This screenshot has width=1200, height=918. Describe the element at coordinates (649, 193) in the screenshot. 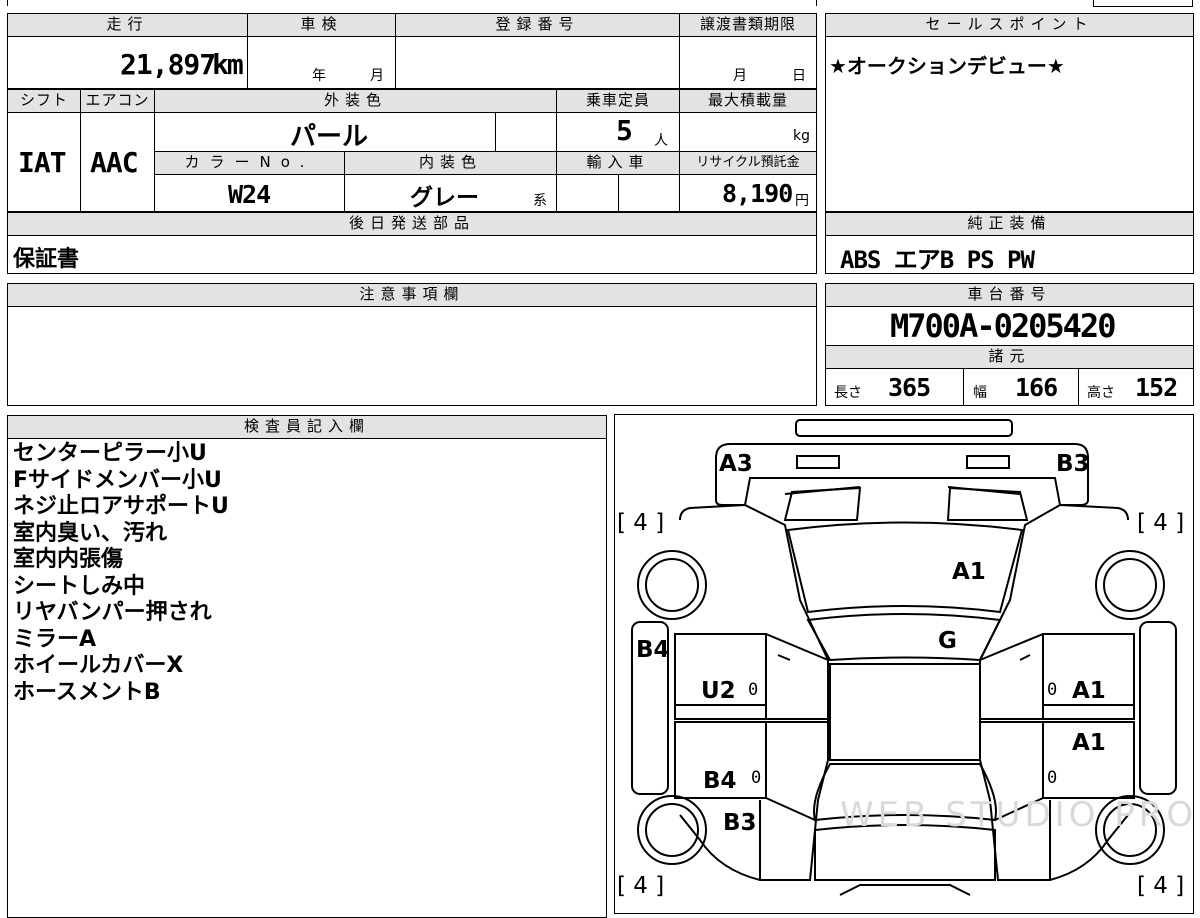

I see `imported-cell-b` at that location.